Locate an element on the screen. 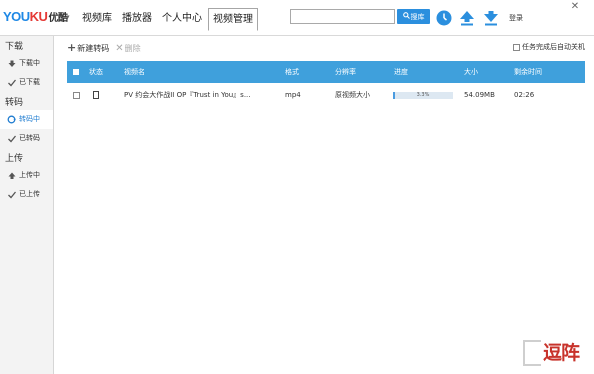  logo-ku-text: KU is located at coordinates (38, 16).